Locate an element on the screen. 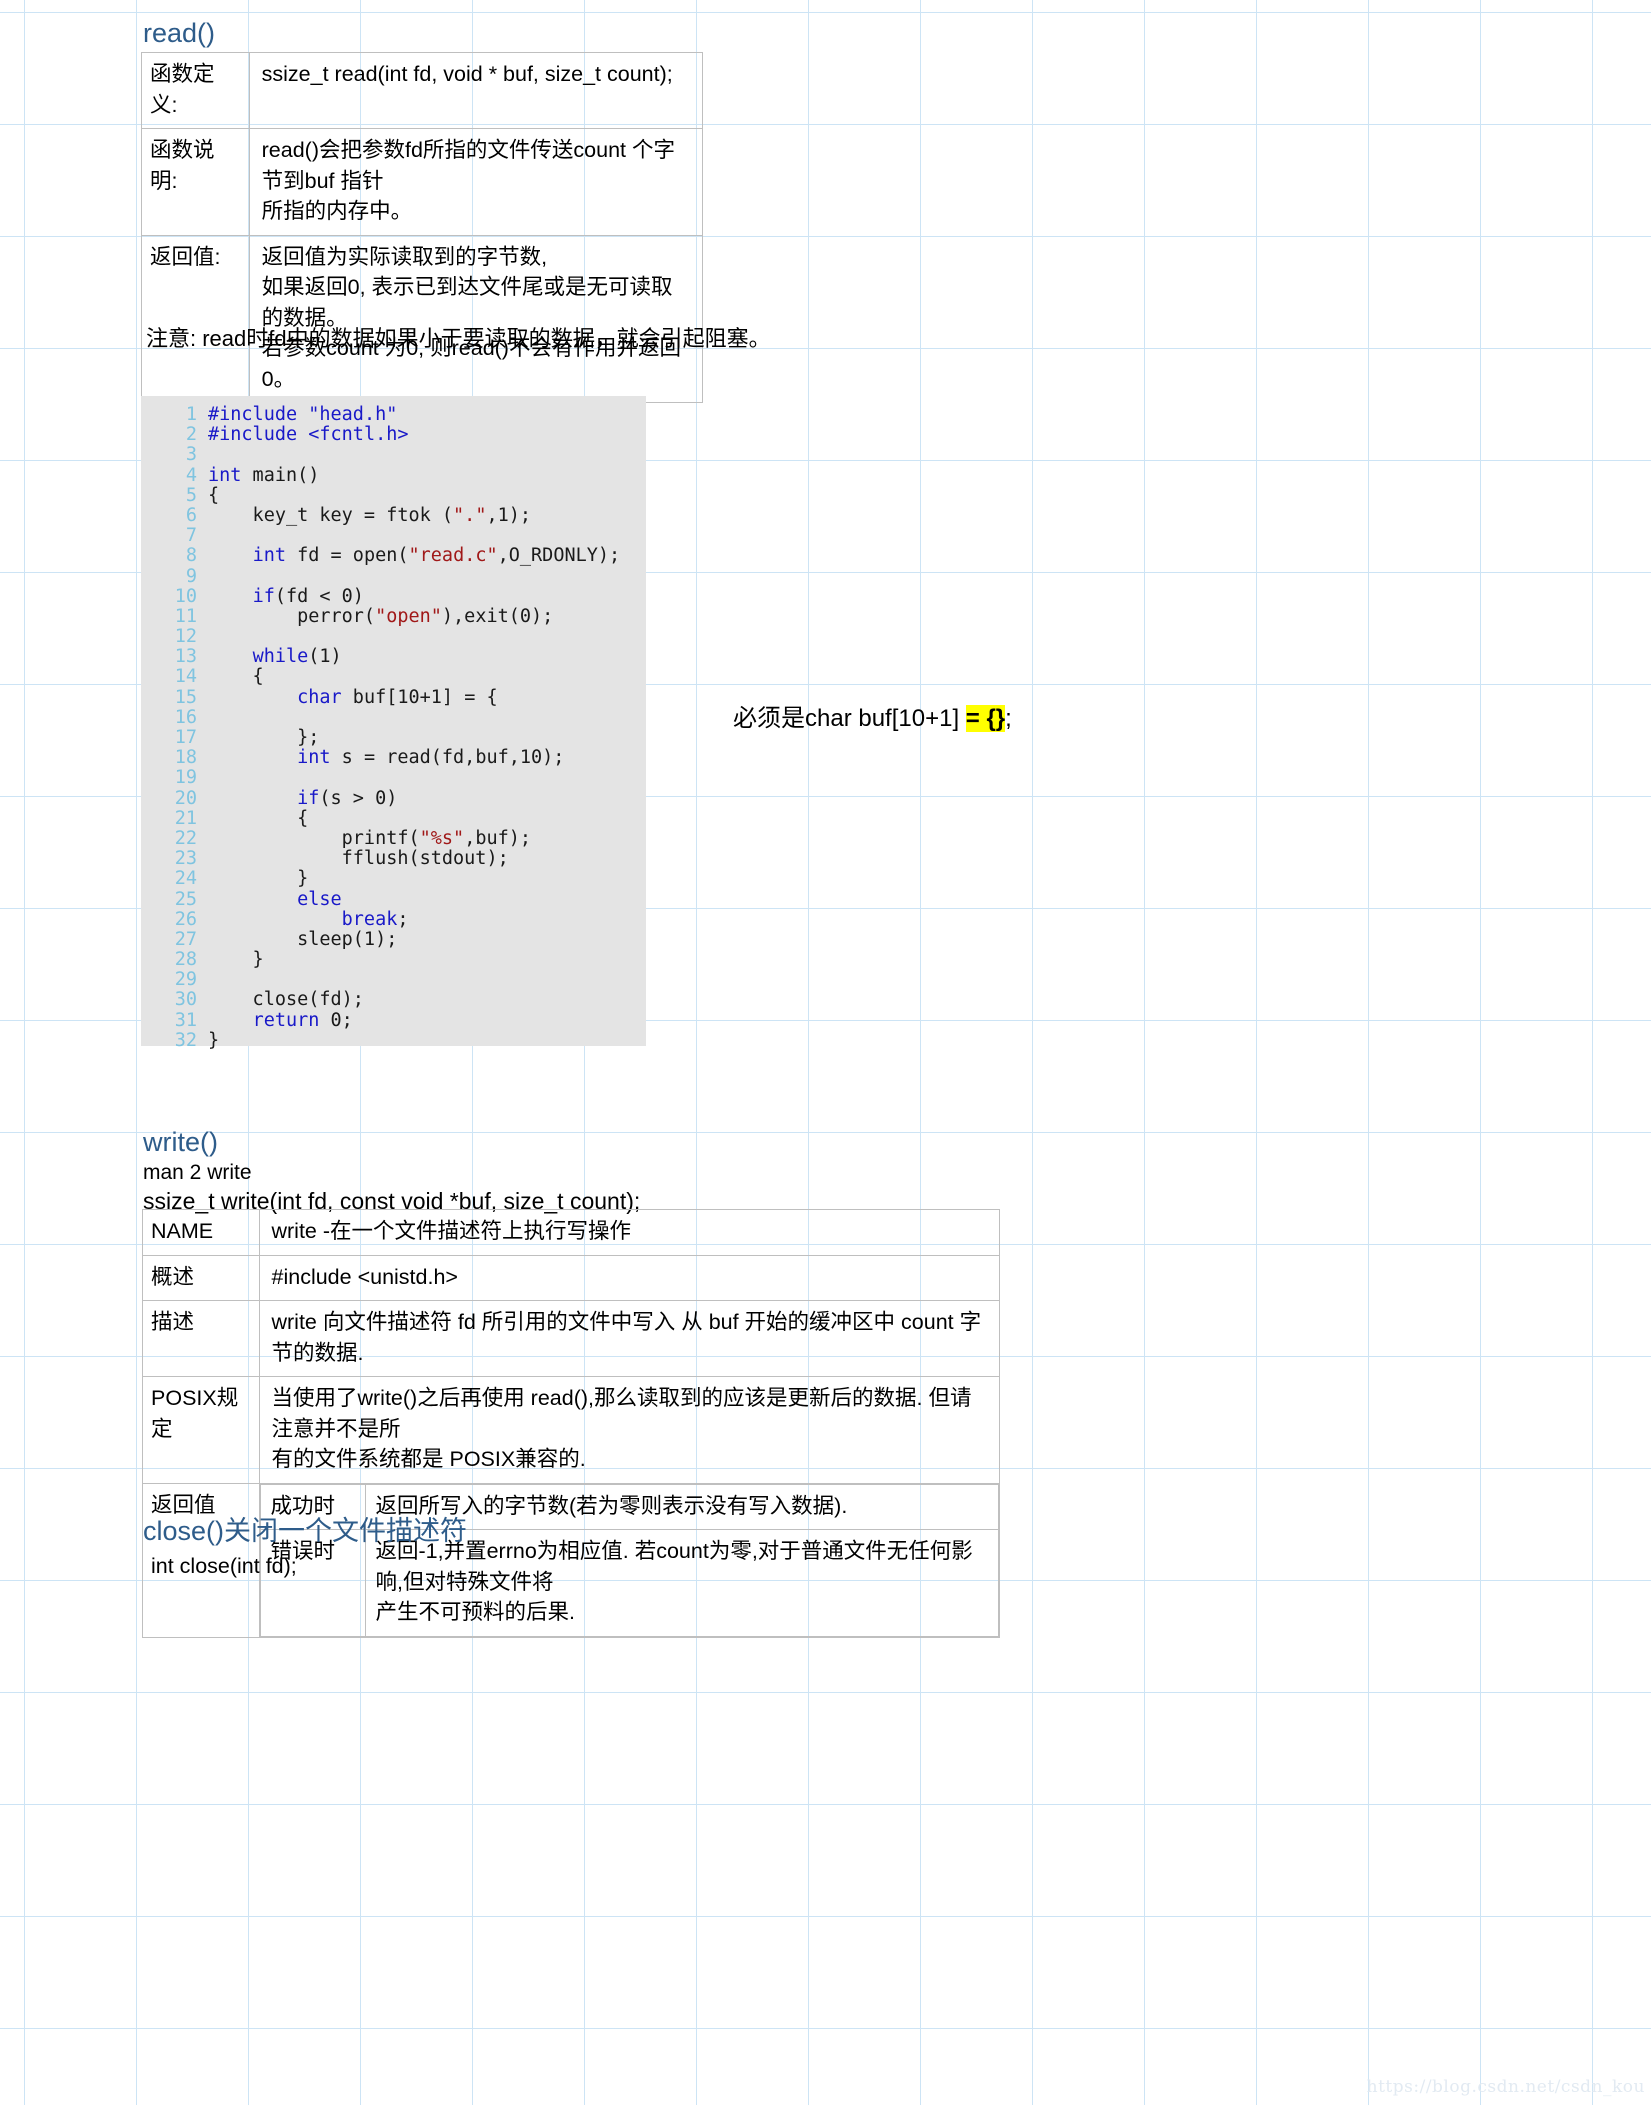  code-token: main() is located at coordinates (280, 475).